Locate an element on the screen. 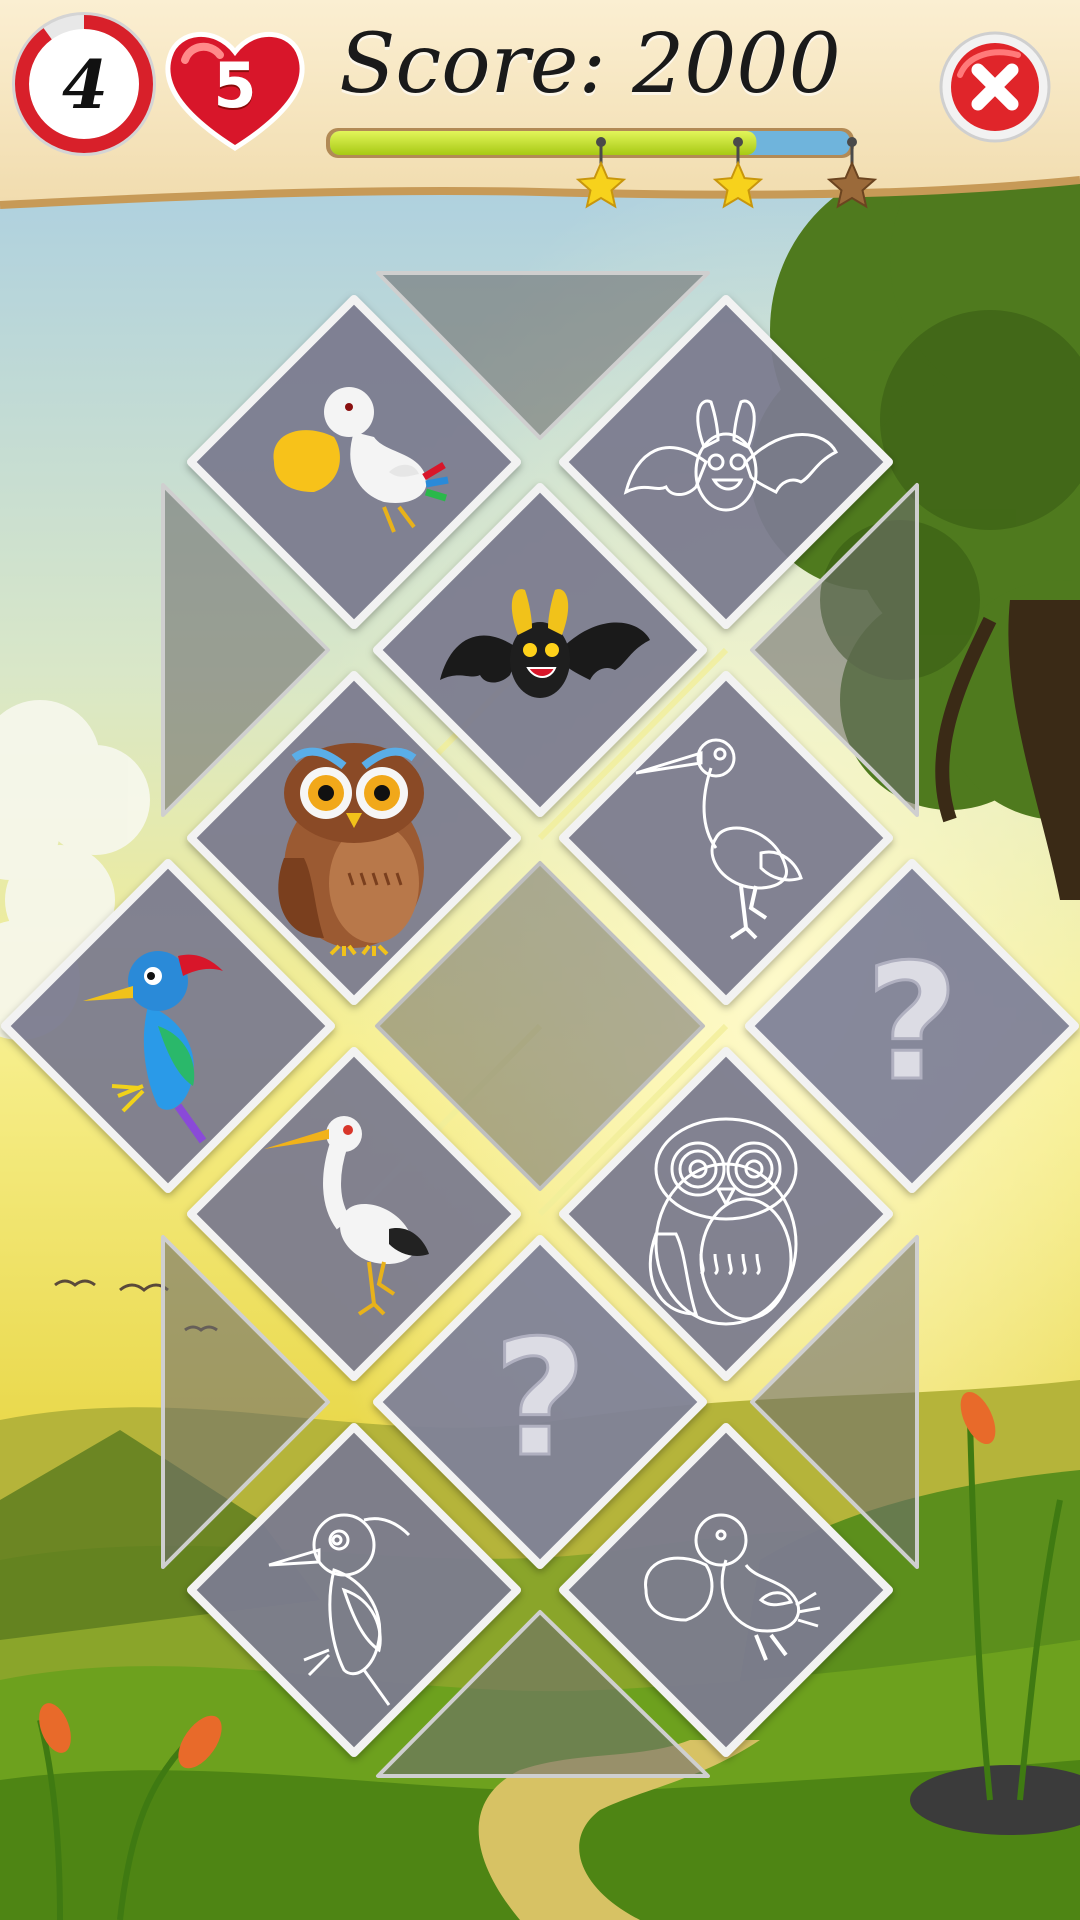  score-label: Score: 2000 is located at coordinates (590, 64).